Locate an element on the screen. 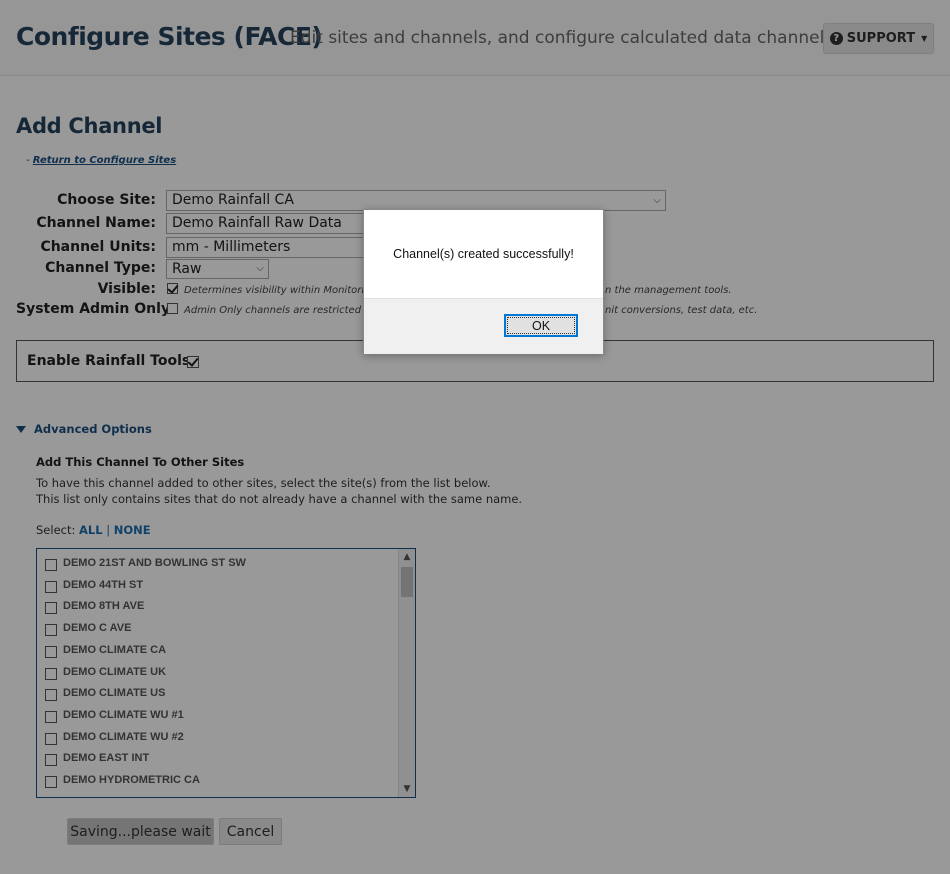 This screenshot has height=874, width=950. ok-button: OK is located at coordinates (541, 325).